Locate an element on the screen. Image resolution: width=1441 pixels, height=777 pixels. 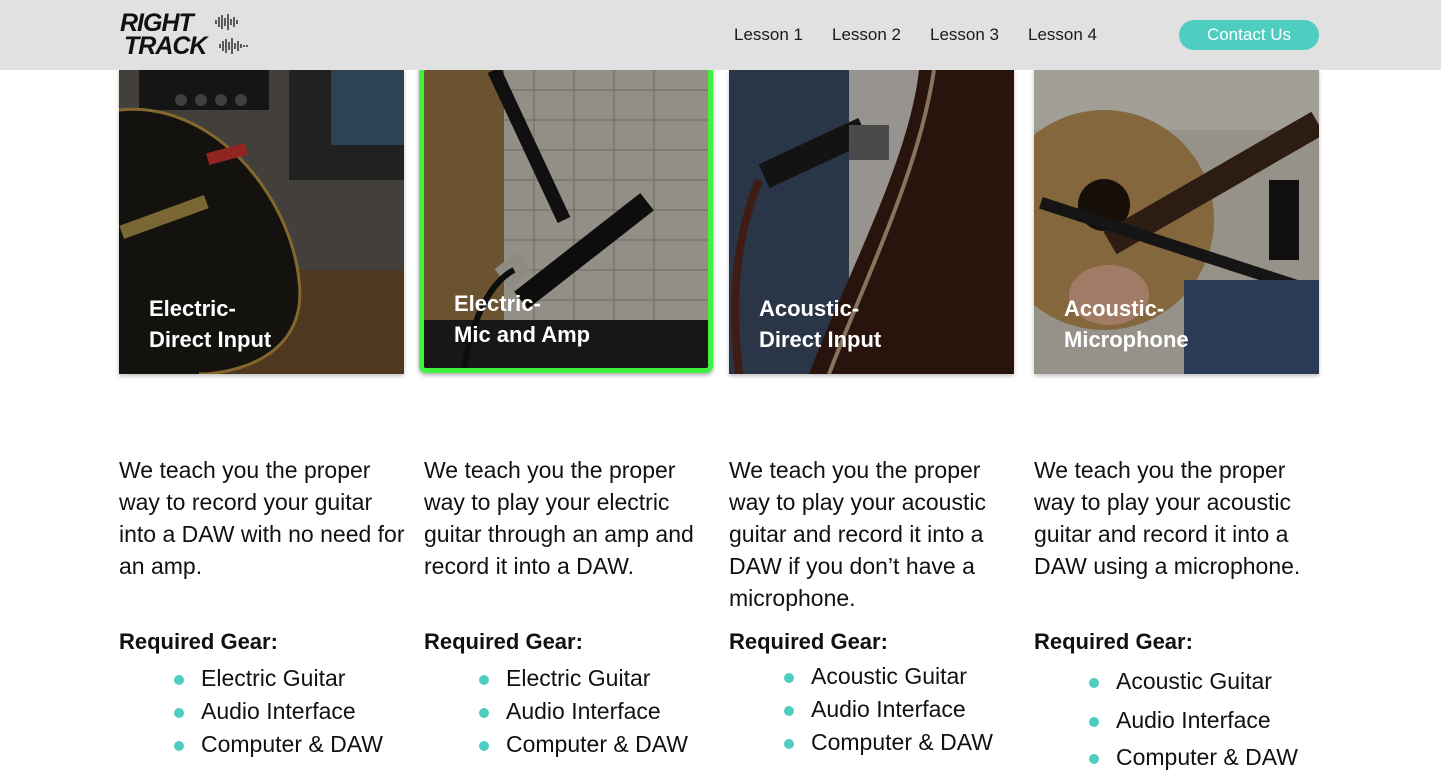
waveform-icon is located at coordinates (231, 34).